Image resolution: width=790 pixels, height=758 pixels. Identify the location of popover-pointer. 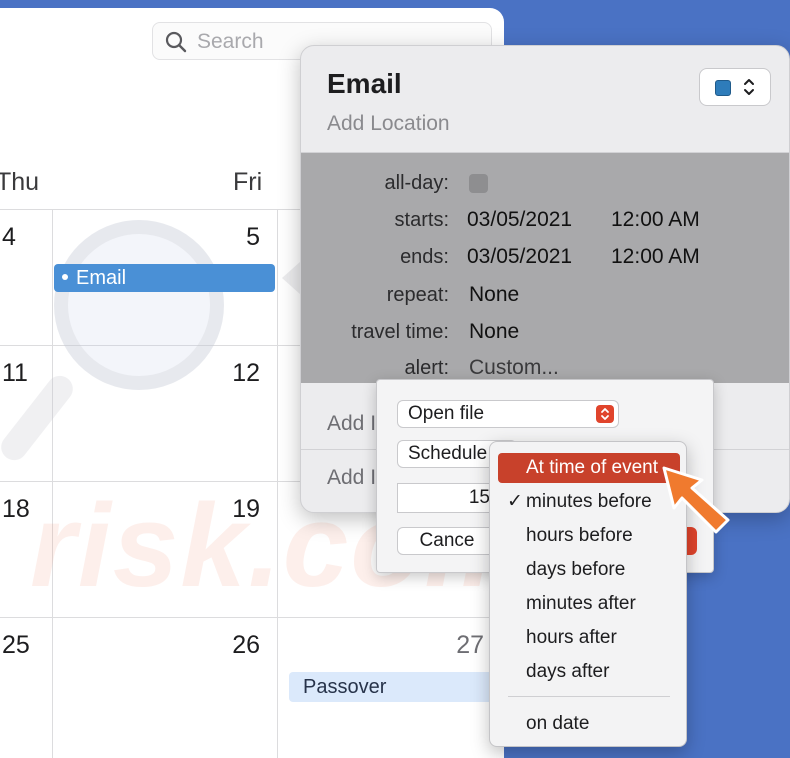
(291, 278).